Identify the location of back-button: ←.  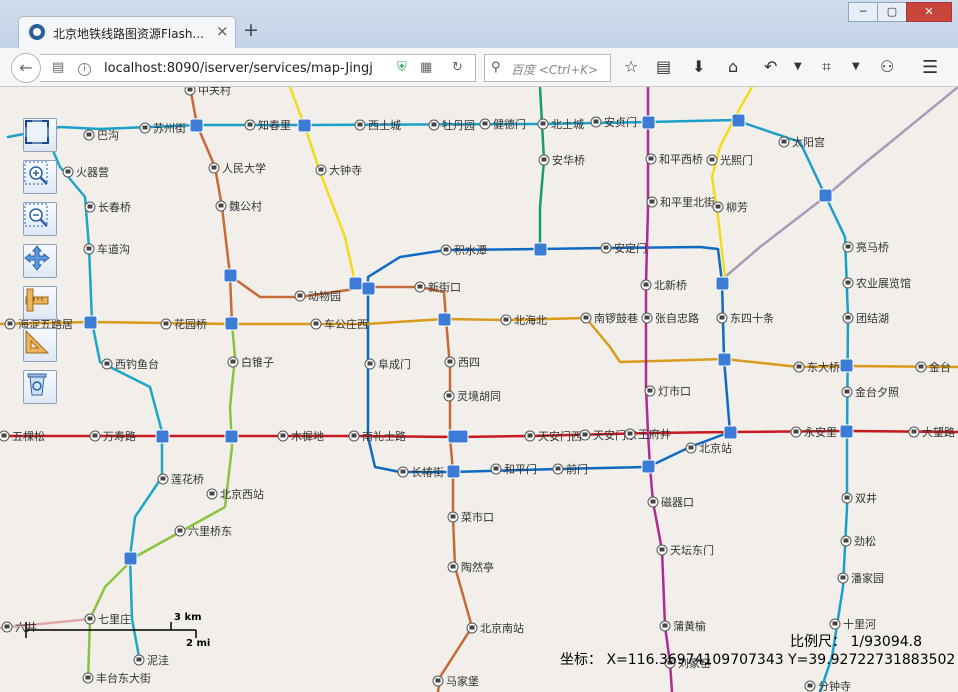
(26, 68).